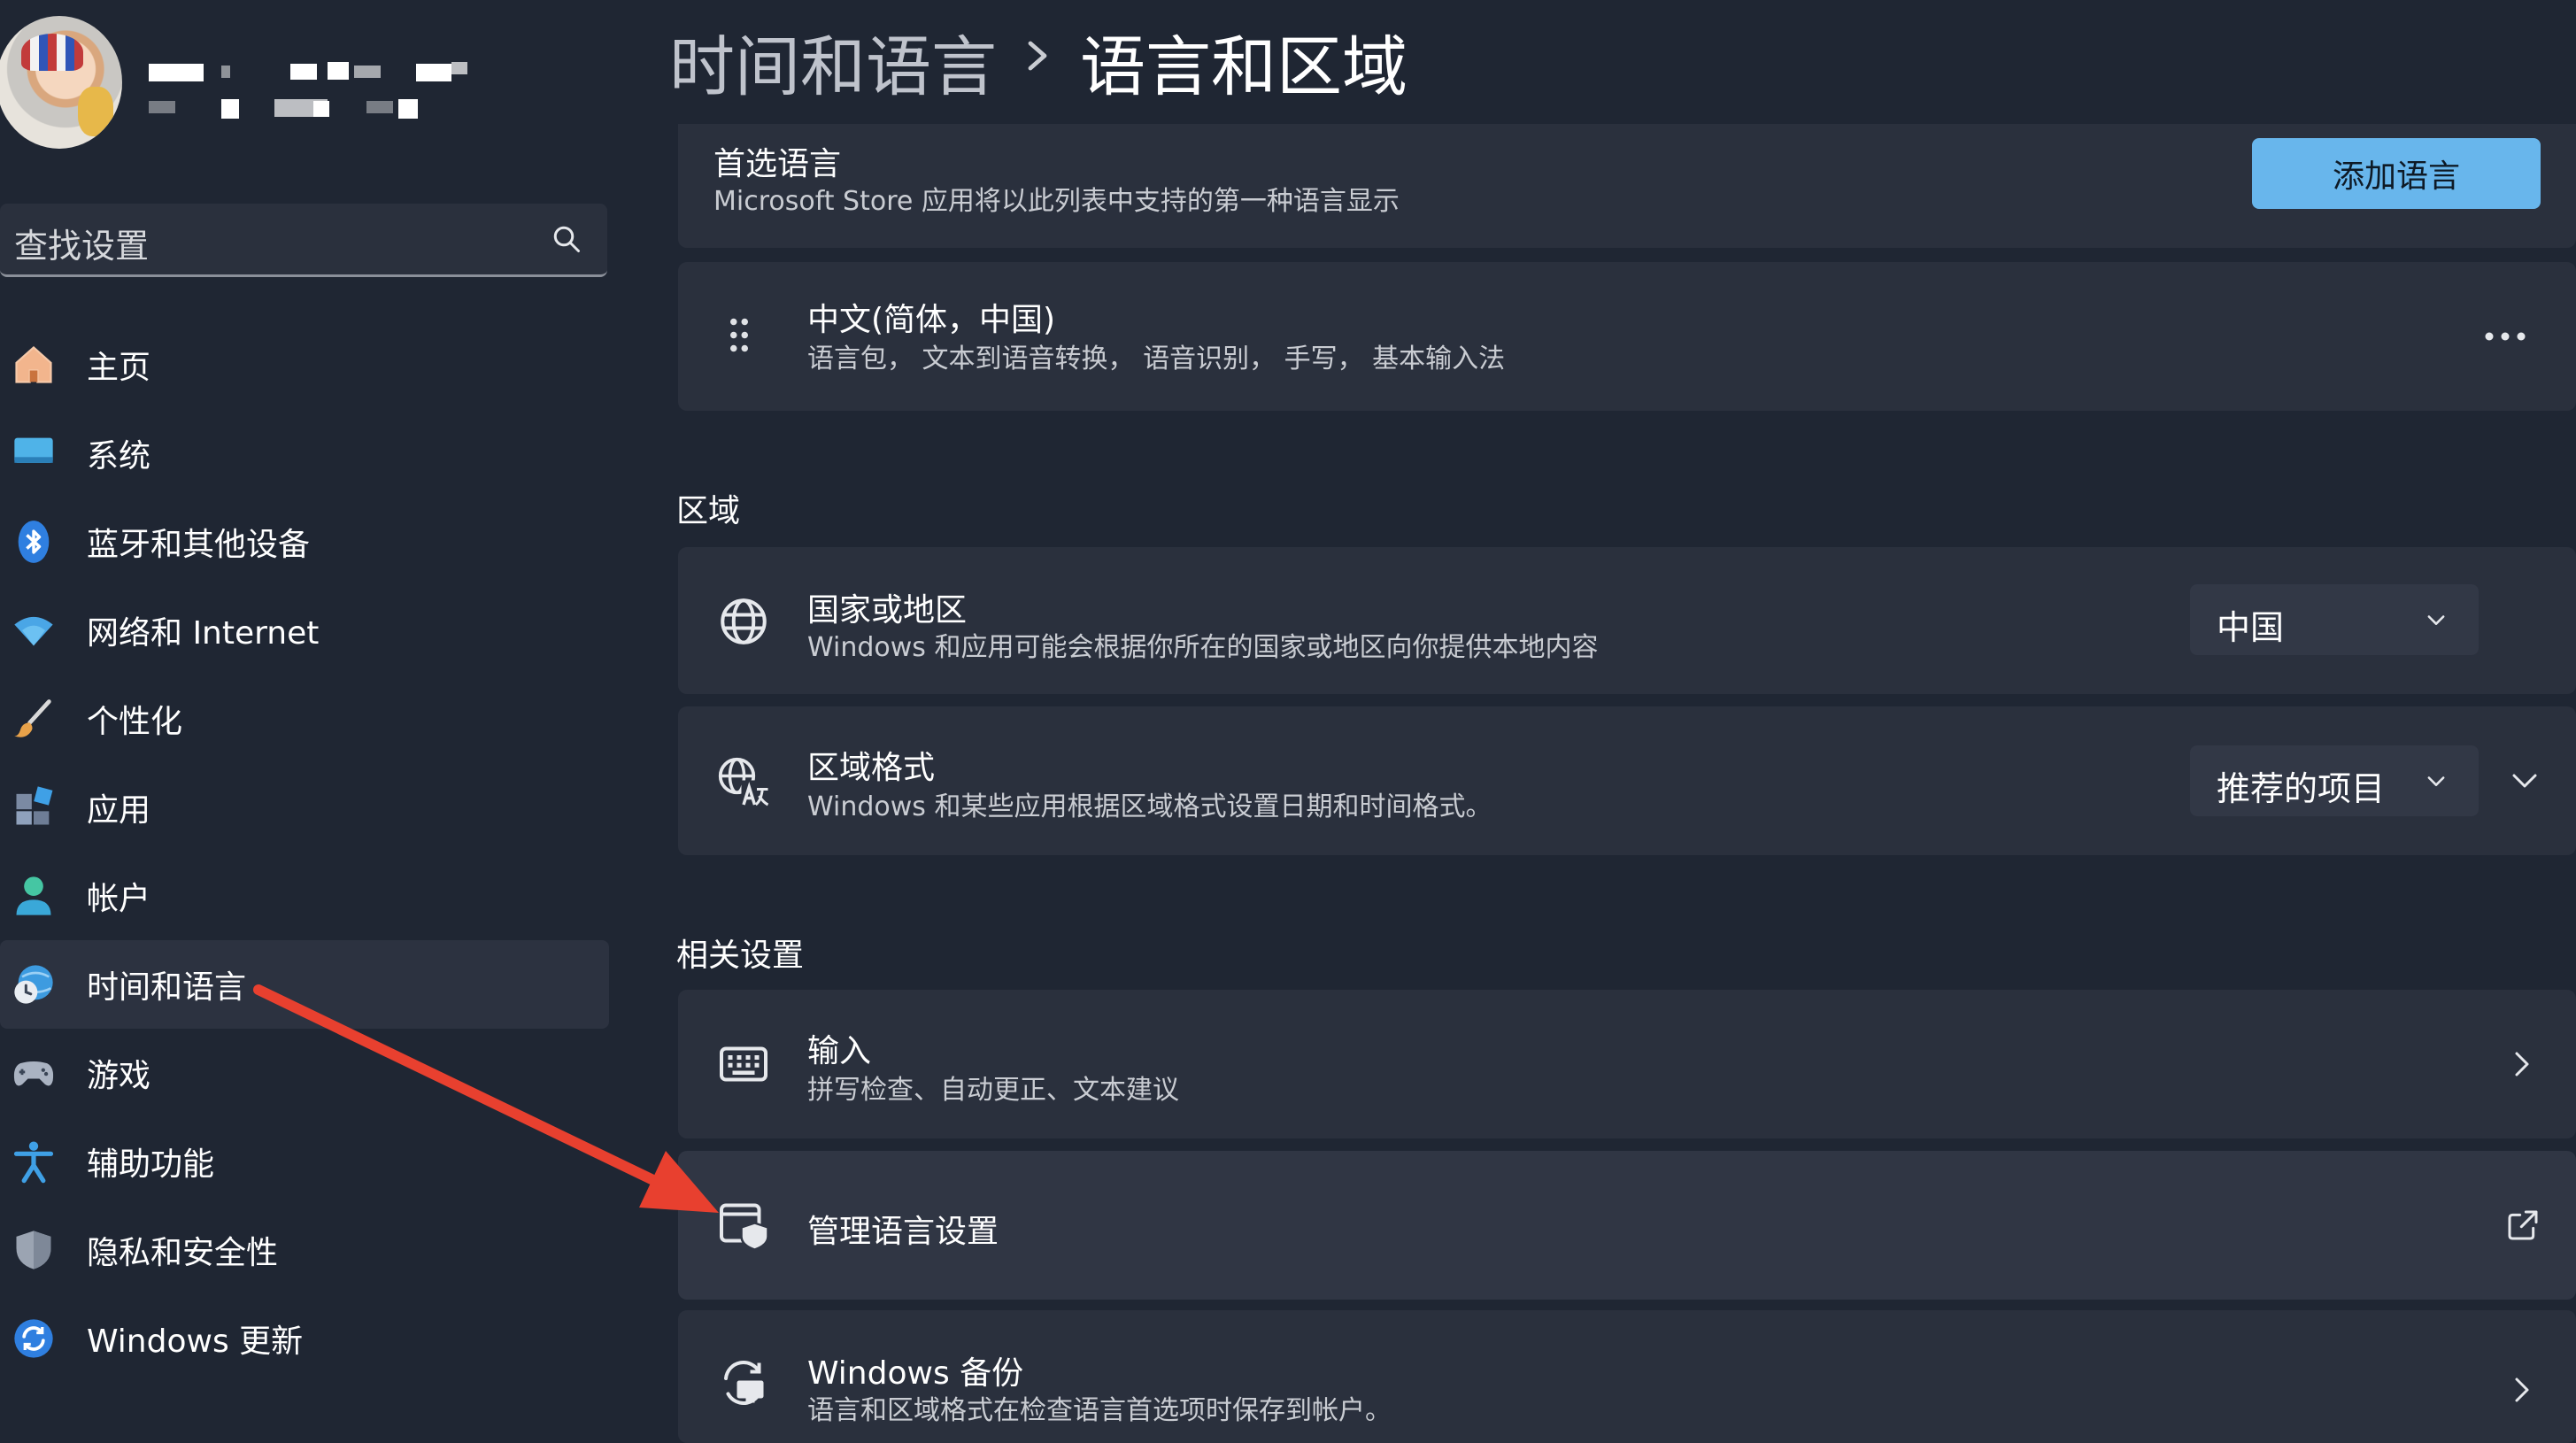 The image size is (2576, 1443). What do you see at coordinates (1627, 1376) in the screenshot?
I see `windows-backup-card: Windows 备份 语言和区域格式在检查语言首选项时保存到帐户。` at bounding box center [1627, 1376].